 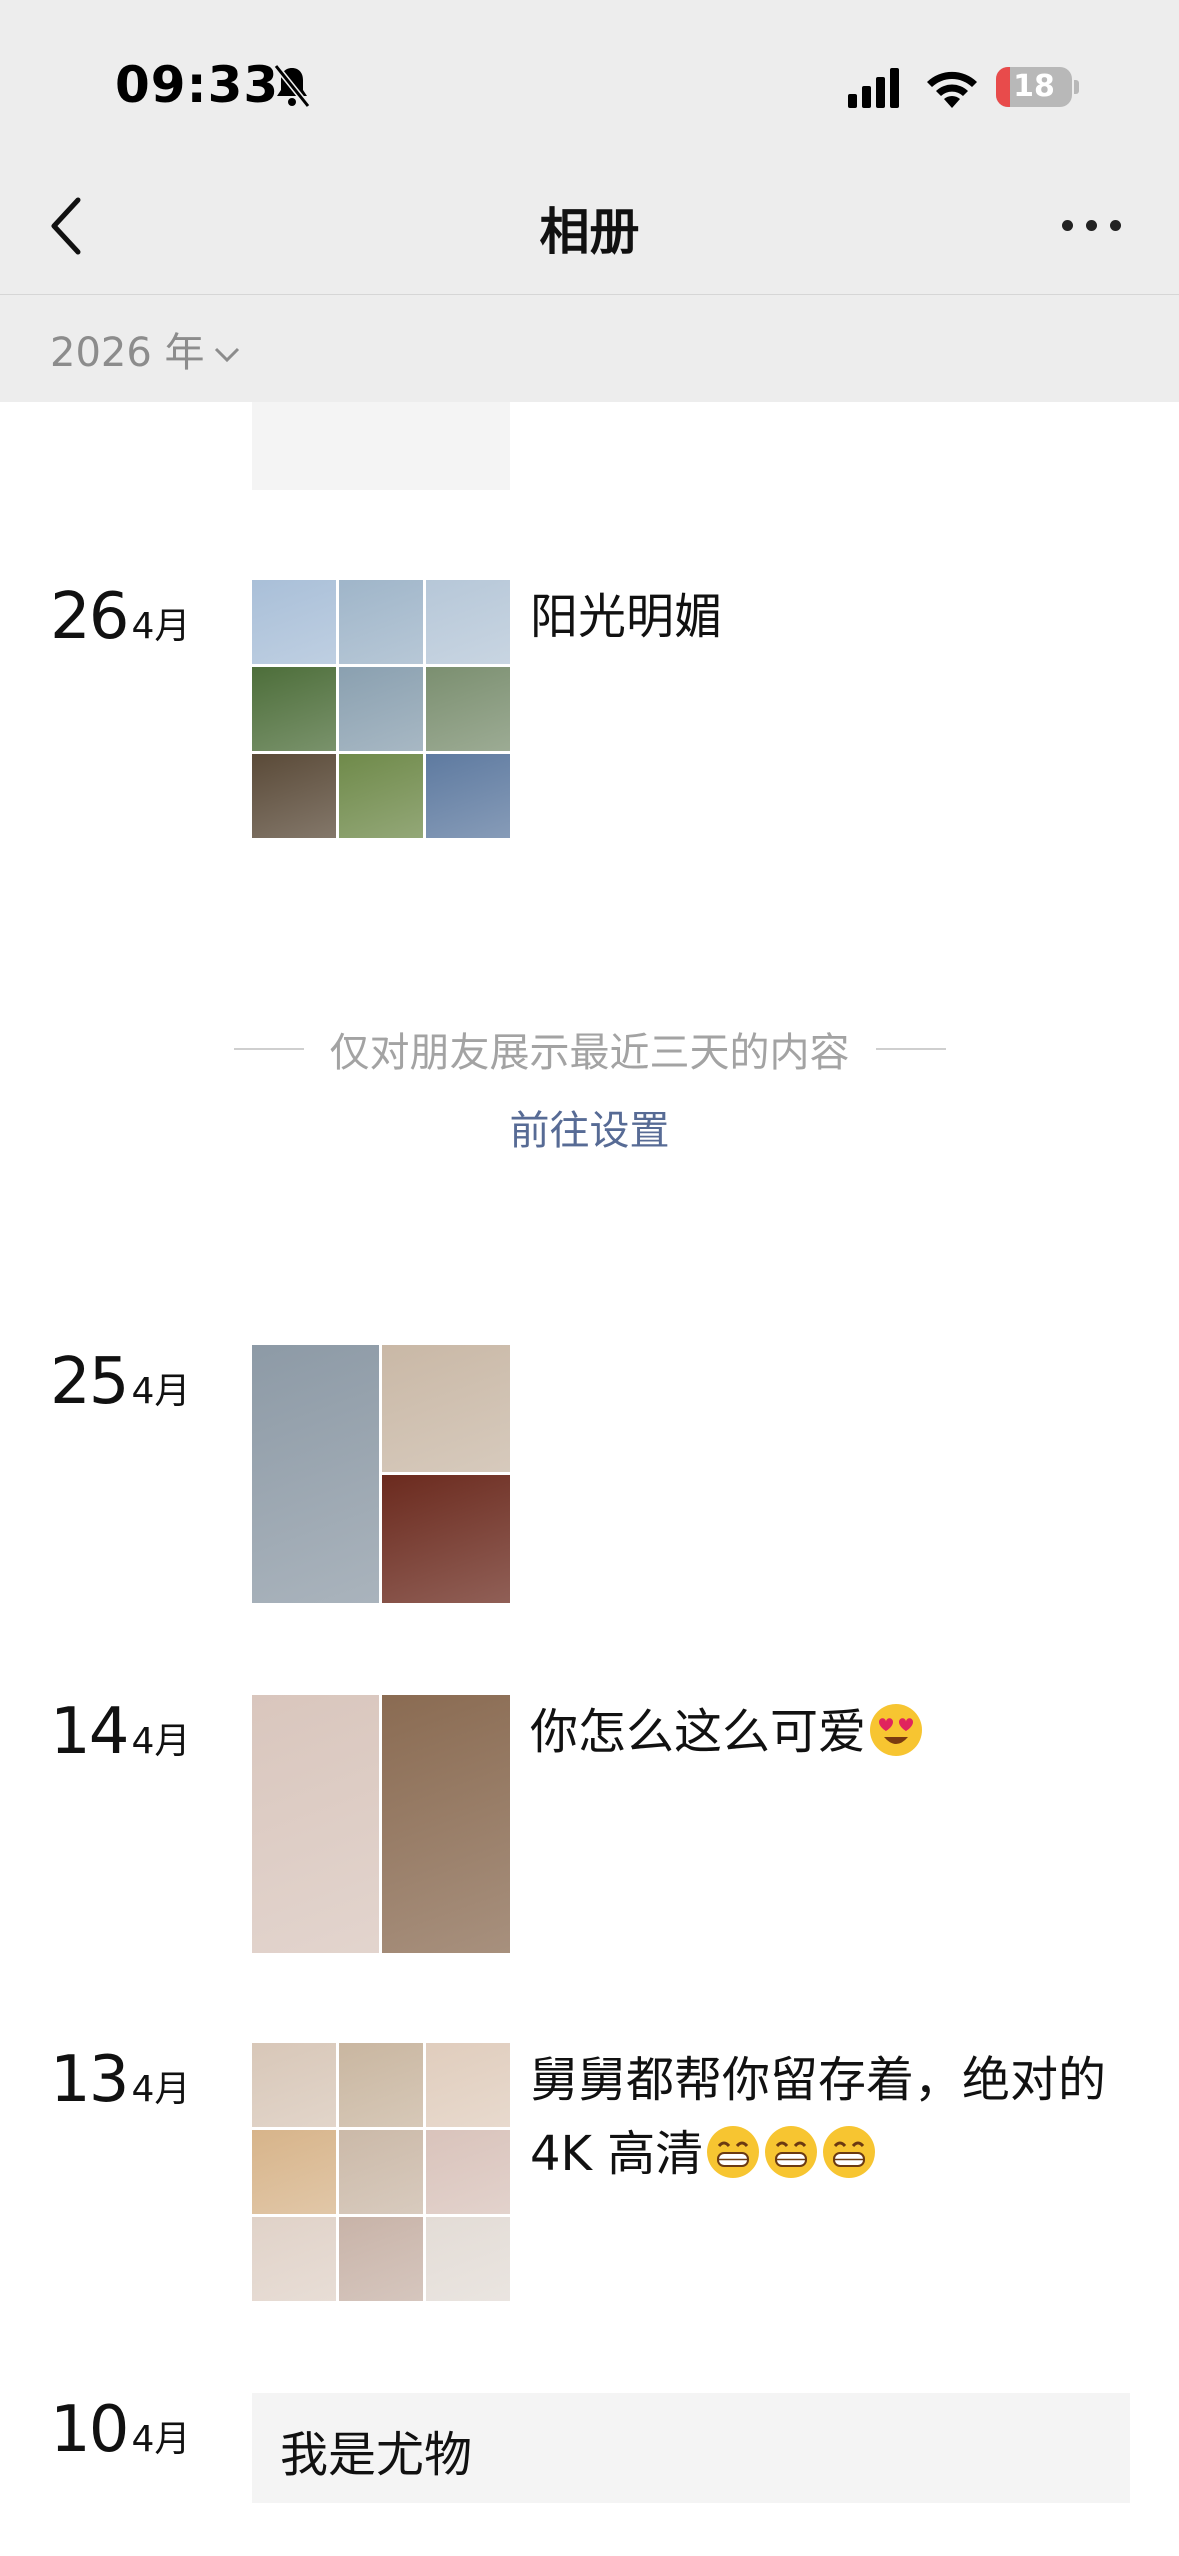 What do you see at coordinates (89, 617) in the screenshot?
I see `post-day: 26` at bounding box center [89, 617].